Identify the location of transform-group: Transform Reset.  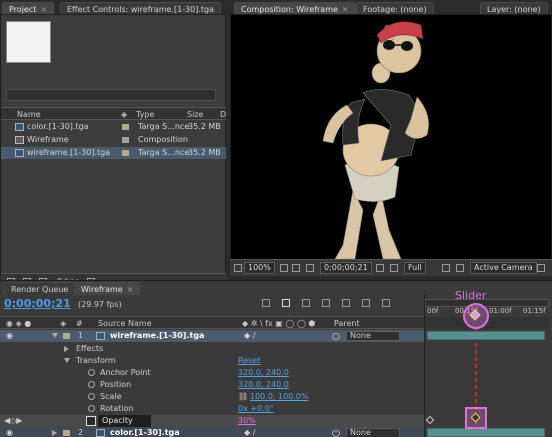
(212, 361).